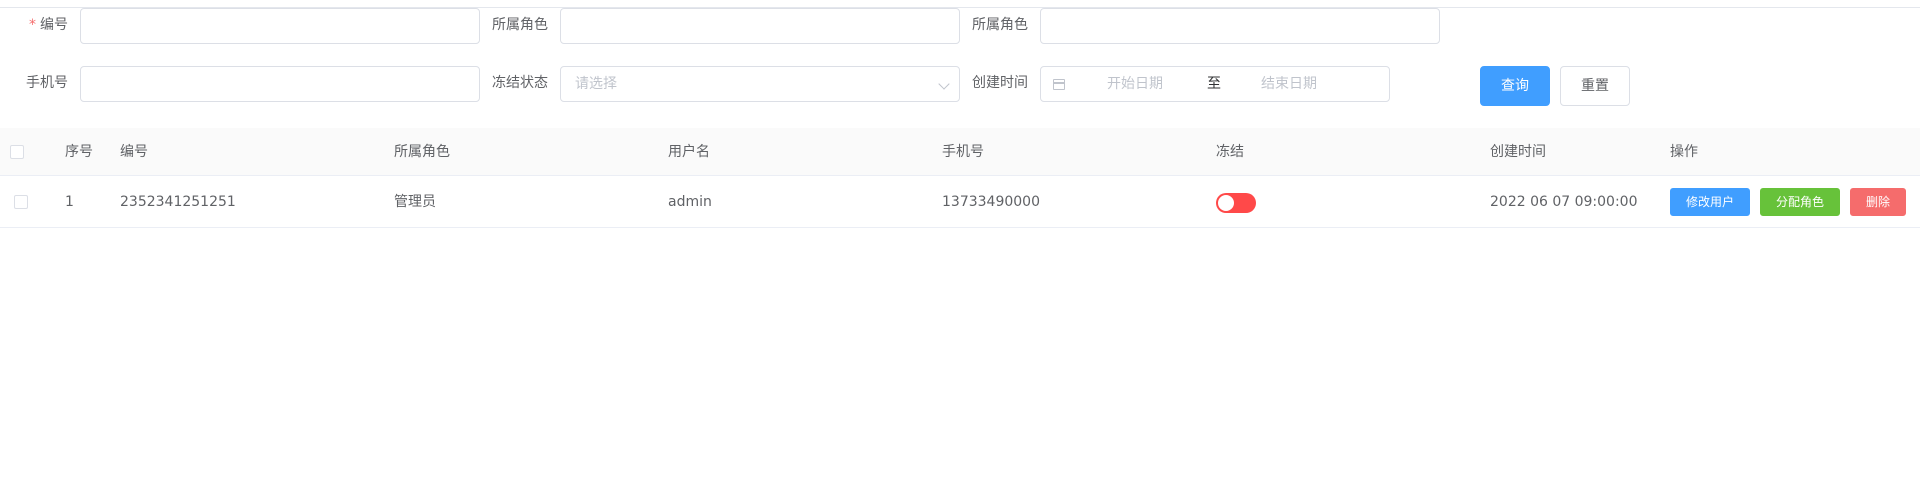  I want to click on row-phone: 13733490000, so click(991, 202).